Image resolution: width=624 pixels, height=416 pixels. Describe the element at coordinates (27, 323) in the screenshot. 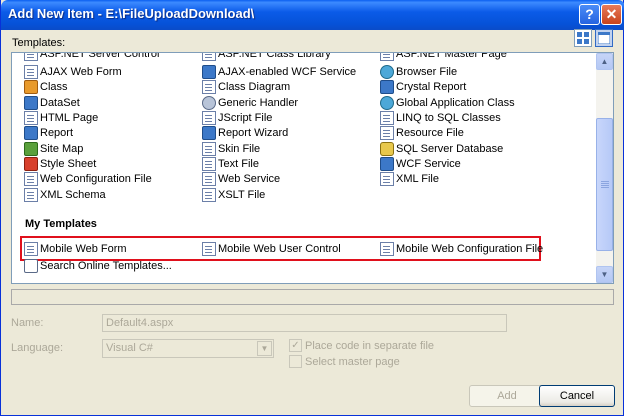

I see `name-label: Name:` at that location.